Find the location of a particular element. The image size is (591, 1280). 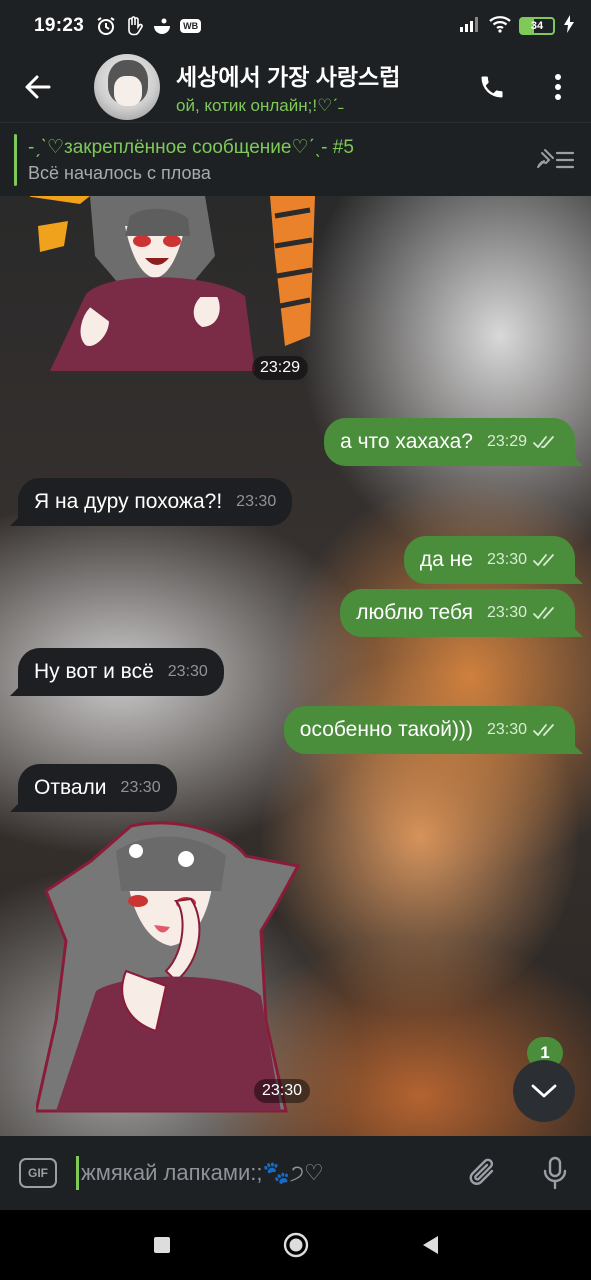

more-vert-icon is located at coordinates (558, 87).